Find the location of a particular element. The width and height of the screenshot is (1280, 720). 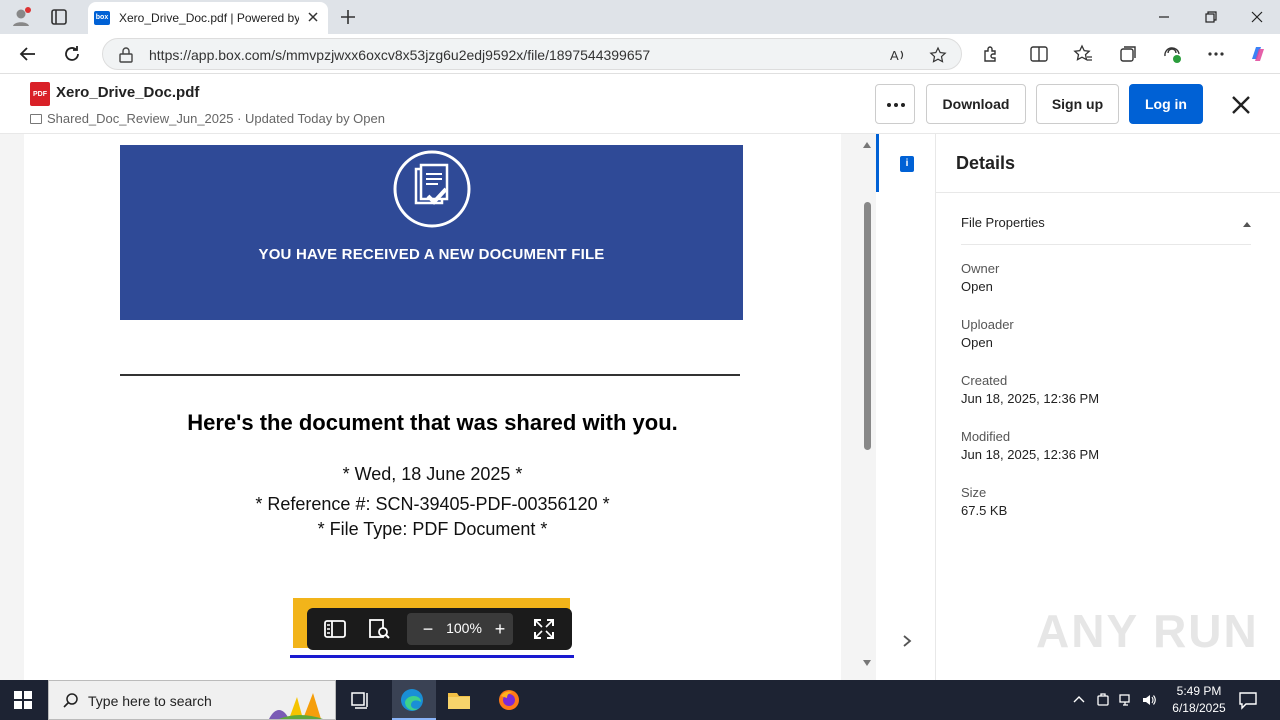

refresh-icon is located at coordinates (72, 54).